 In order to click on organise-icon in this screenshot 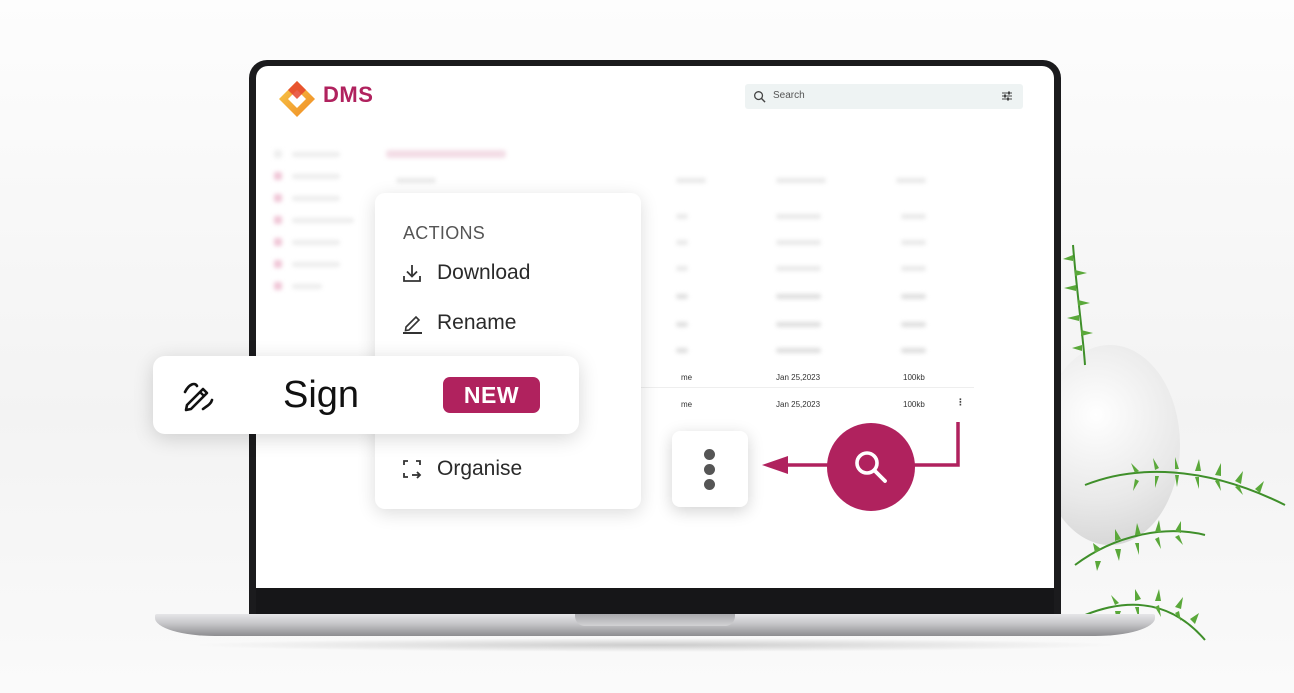, I will do `click(412, 469)`.